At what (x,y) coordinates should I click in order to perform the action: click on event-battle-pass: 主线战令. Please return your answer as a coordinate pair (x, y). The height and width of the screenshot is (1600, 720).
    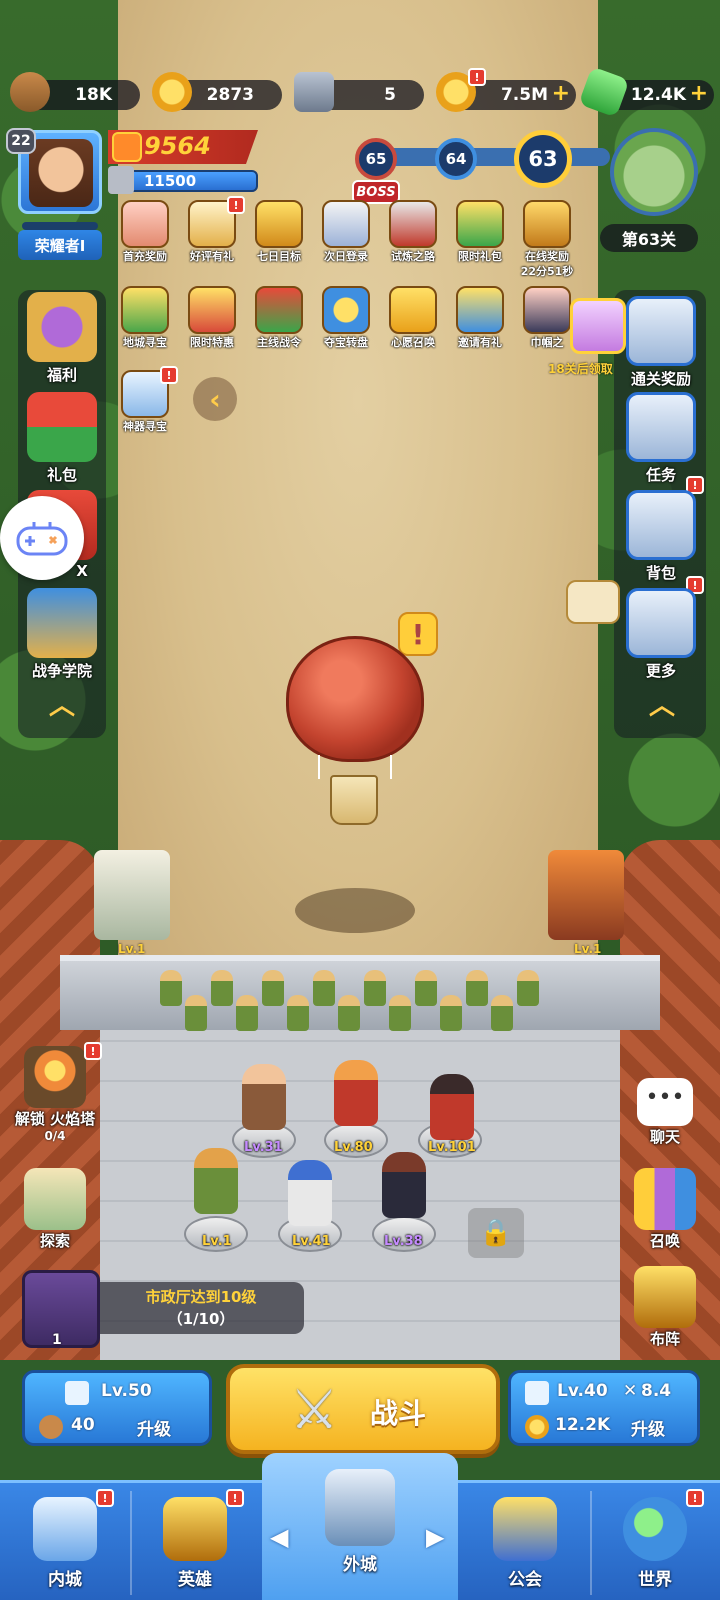
    Looking at the image, I should click on (279, 317).